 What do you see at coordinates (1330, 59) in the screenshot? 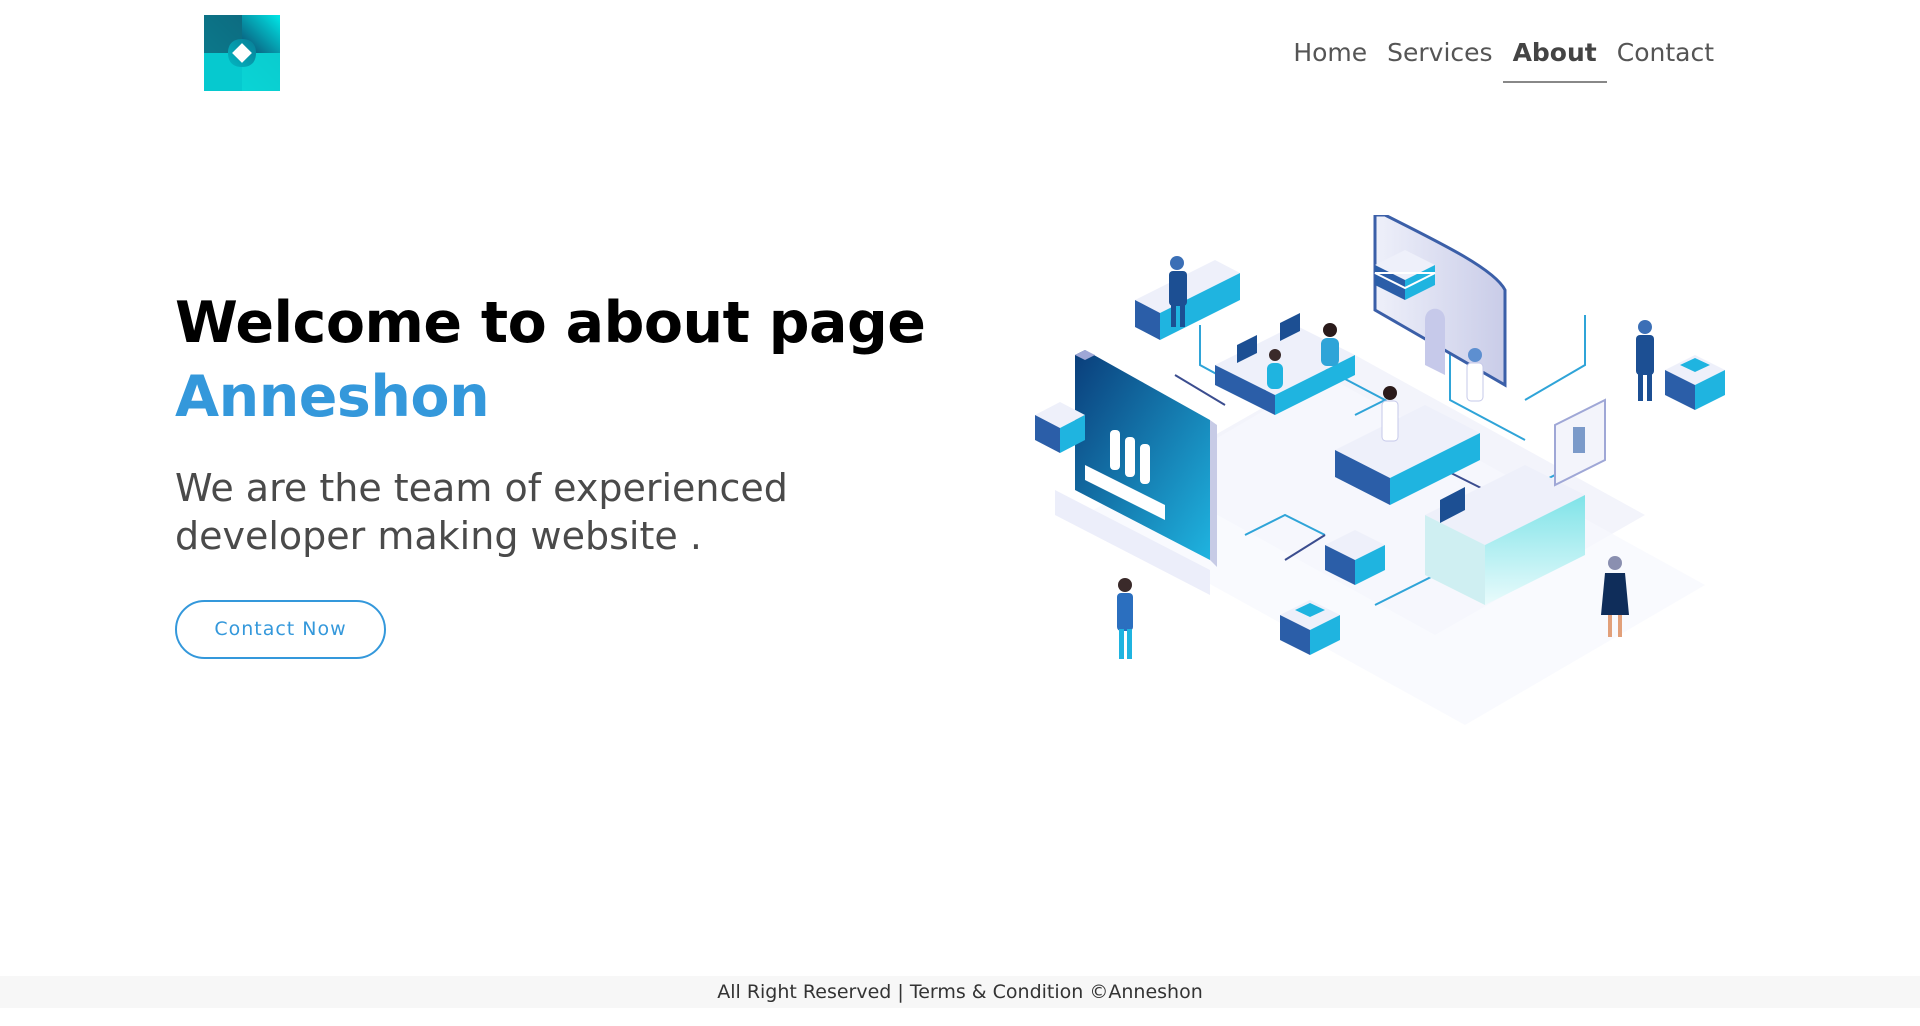
I see `nav-home-link: Home` at bounding box center [1330, 59].